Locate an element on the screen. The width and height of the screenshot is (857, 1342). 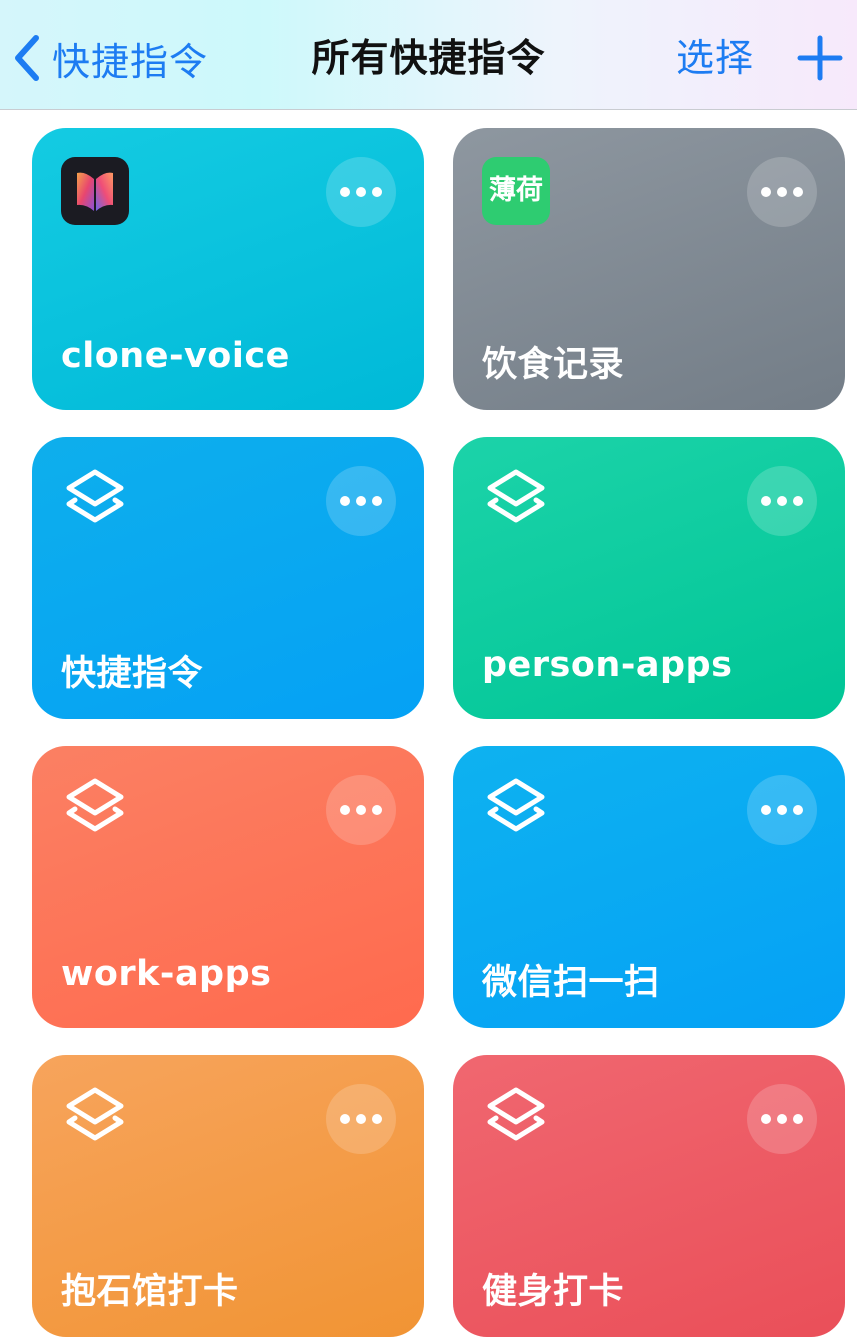
back-button-label: 快捷指令 is located at coordinates (130, 61).